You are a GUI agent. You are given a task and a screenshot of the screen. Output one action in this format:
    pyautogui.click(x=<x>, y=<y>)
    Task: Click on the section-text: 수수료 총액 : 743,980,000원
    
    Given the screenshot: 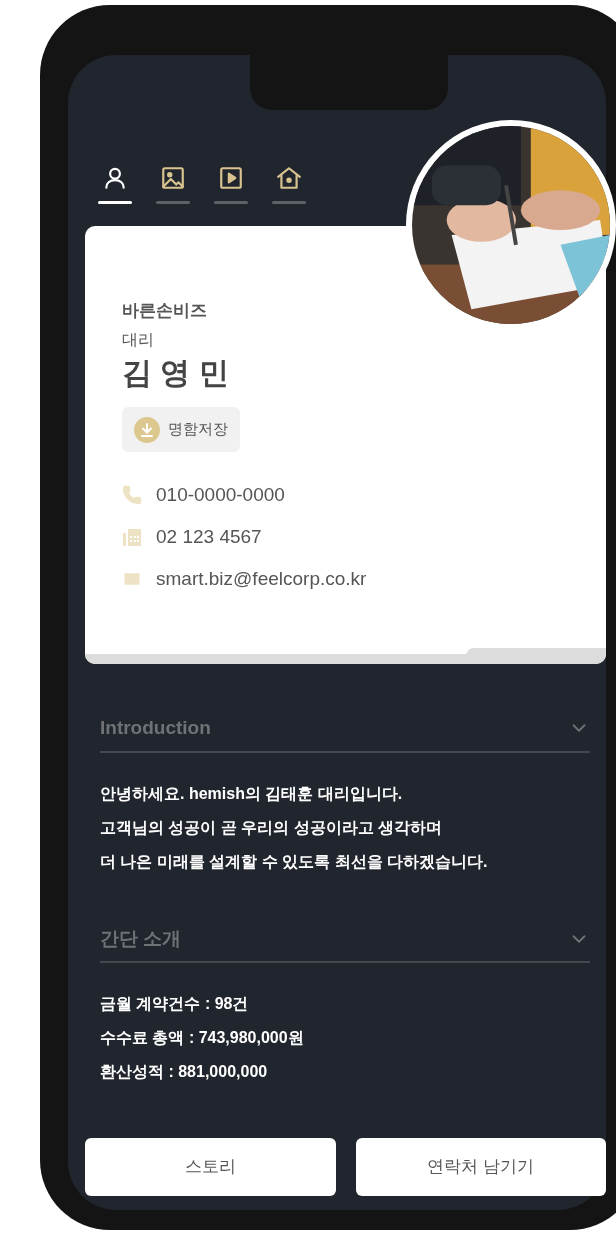 What is the action you would take?
    pyautogui.click(x=202, y=1038)
    